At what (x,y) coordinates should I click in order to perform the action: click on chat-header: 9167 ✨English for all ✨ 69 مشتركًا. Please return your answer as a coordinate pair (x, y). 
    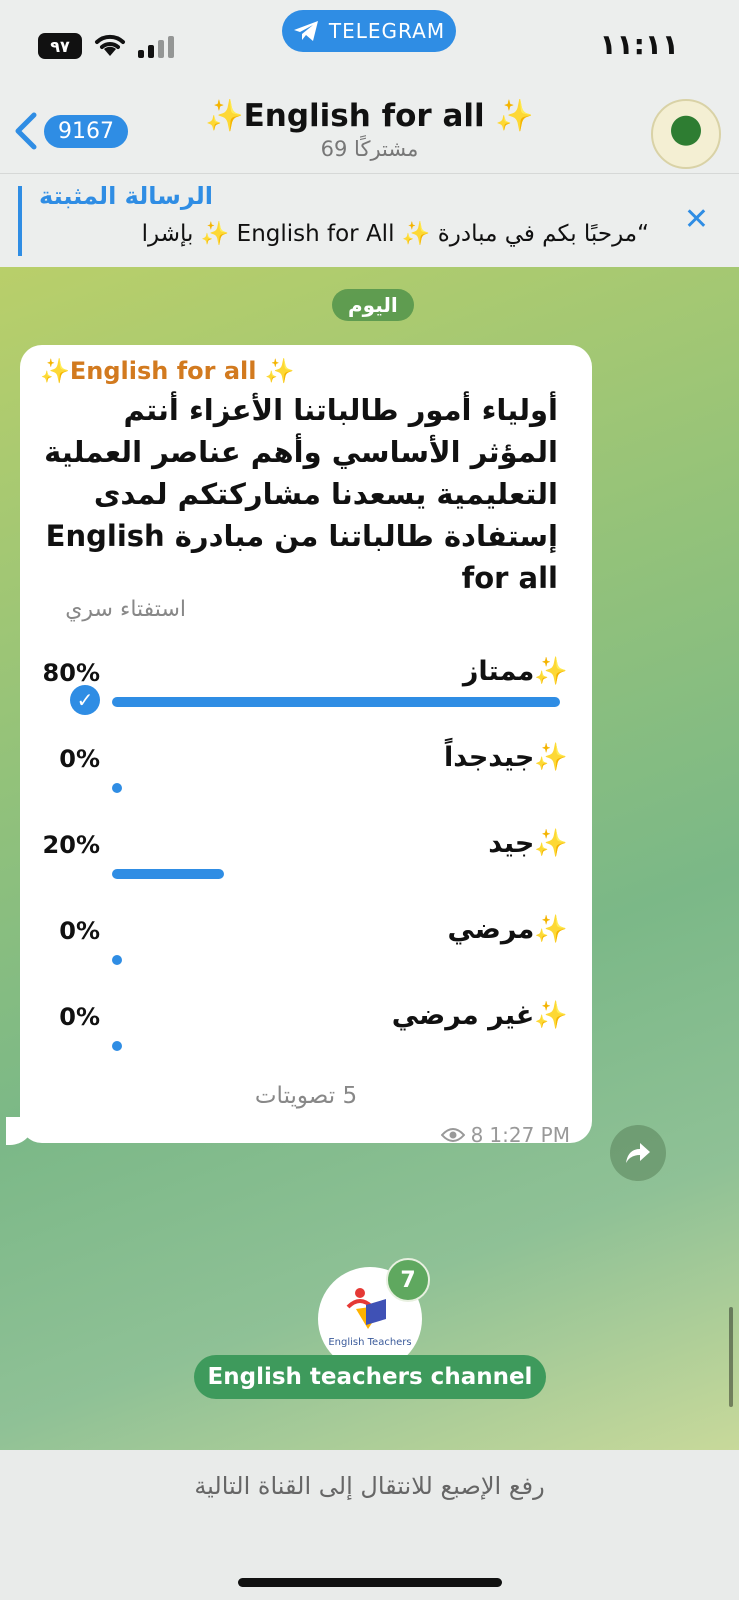
    Looking at the image, I should click on (369, 134).